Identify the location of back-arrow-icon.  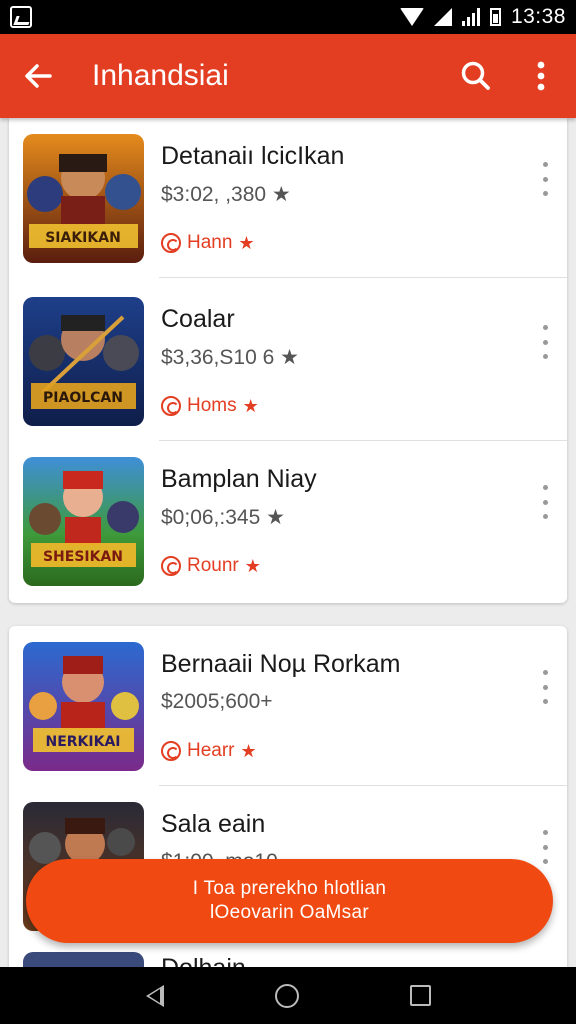
(38, 76).